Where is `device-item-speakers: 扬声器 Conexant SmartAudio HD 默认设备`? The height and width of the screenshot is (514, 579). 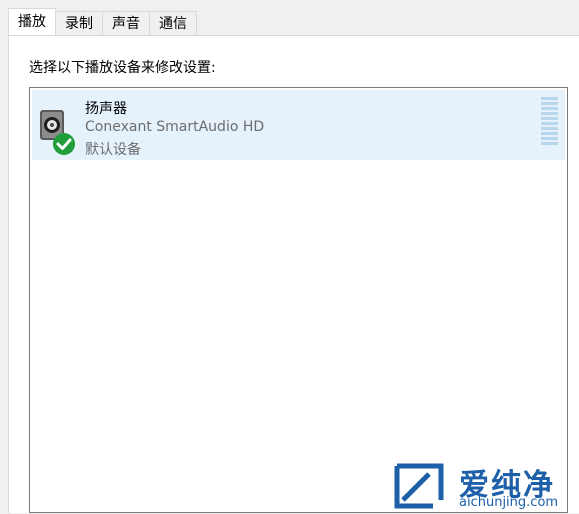
device-item-speakers: 扬声器 Conexant SmartAudio HD 默认设备 is located at coordinates (298, 125).